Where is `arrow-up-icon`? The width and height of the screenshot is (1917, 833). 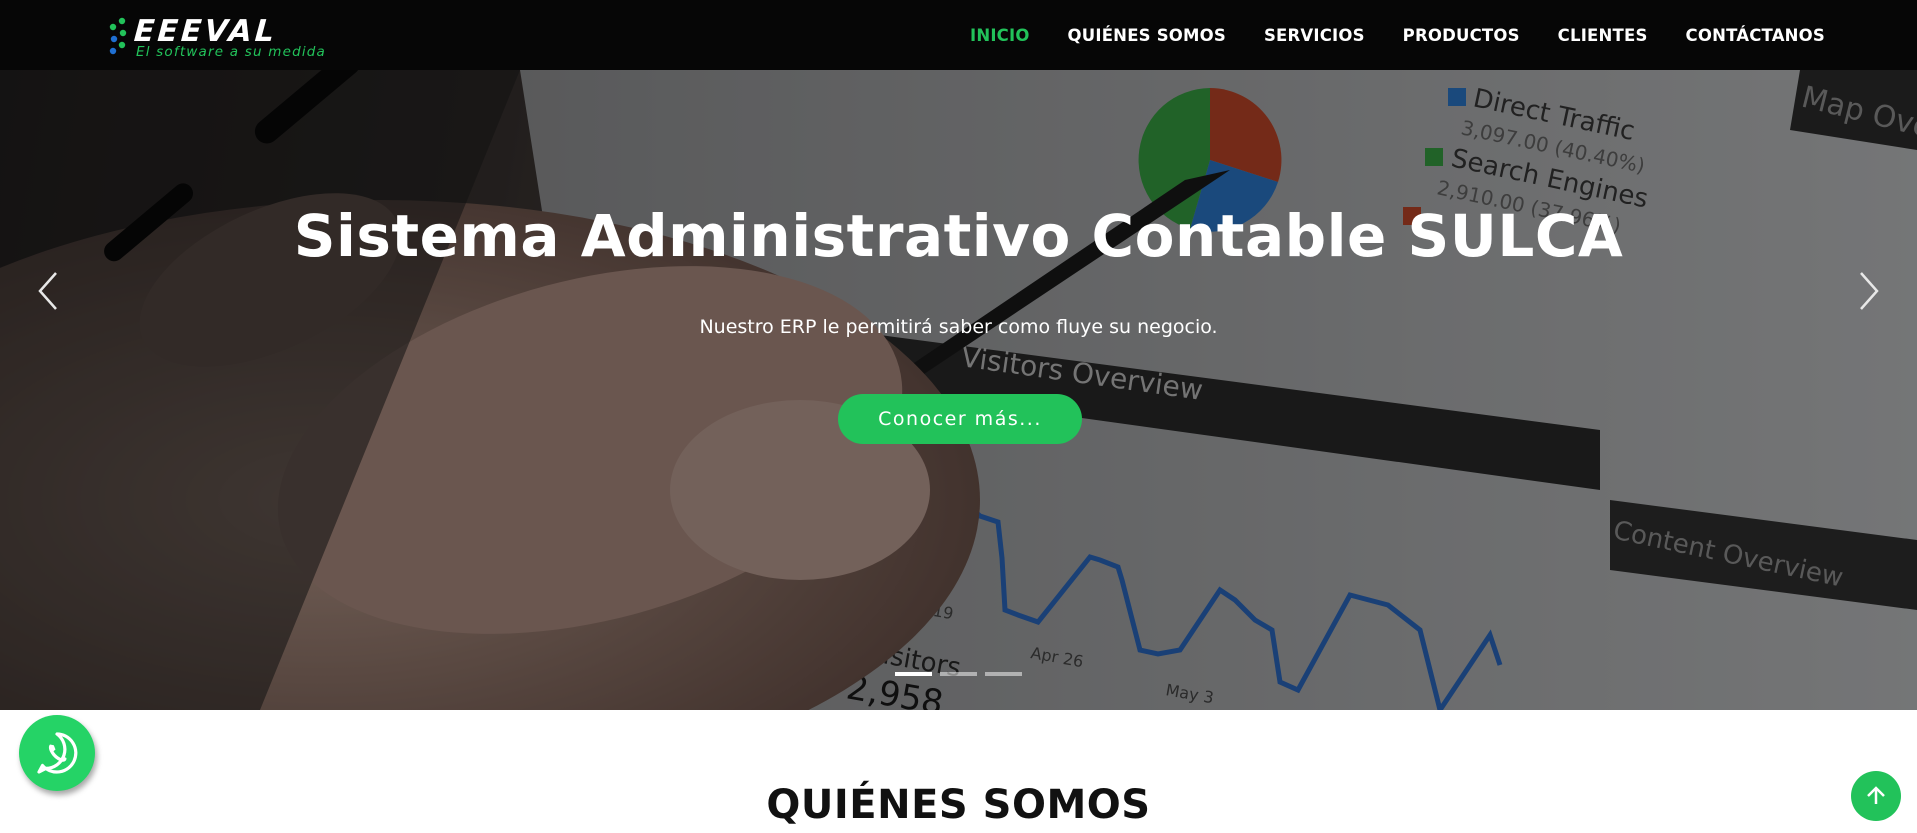 arrow-up-icon is located at coordinates (1876, 795).